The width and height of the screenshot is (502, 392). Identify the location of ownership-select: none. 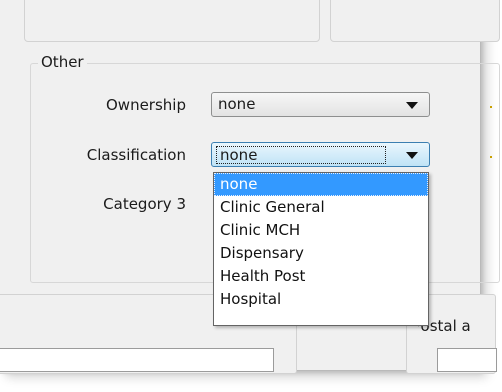
(320, 104).